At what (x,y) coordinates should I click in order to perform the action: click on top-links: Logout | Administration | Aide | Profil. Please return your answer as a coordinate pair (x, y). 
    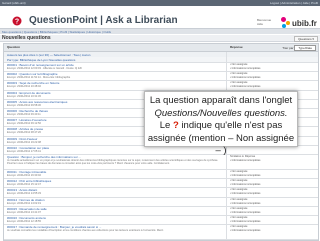
    Looking at the image, I should click on (294, 3).